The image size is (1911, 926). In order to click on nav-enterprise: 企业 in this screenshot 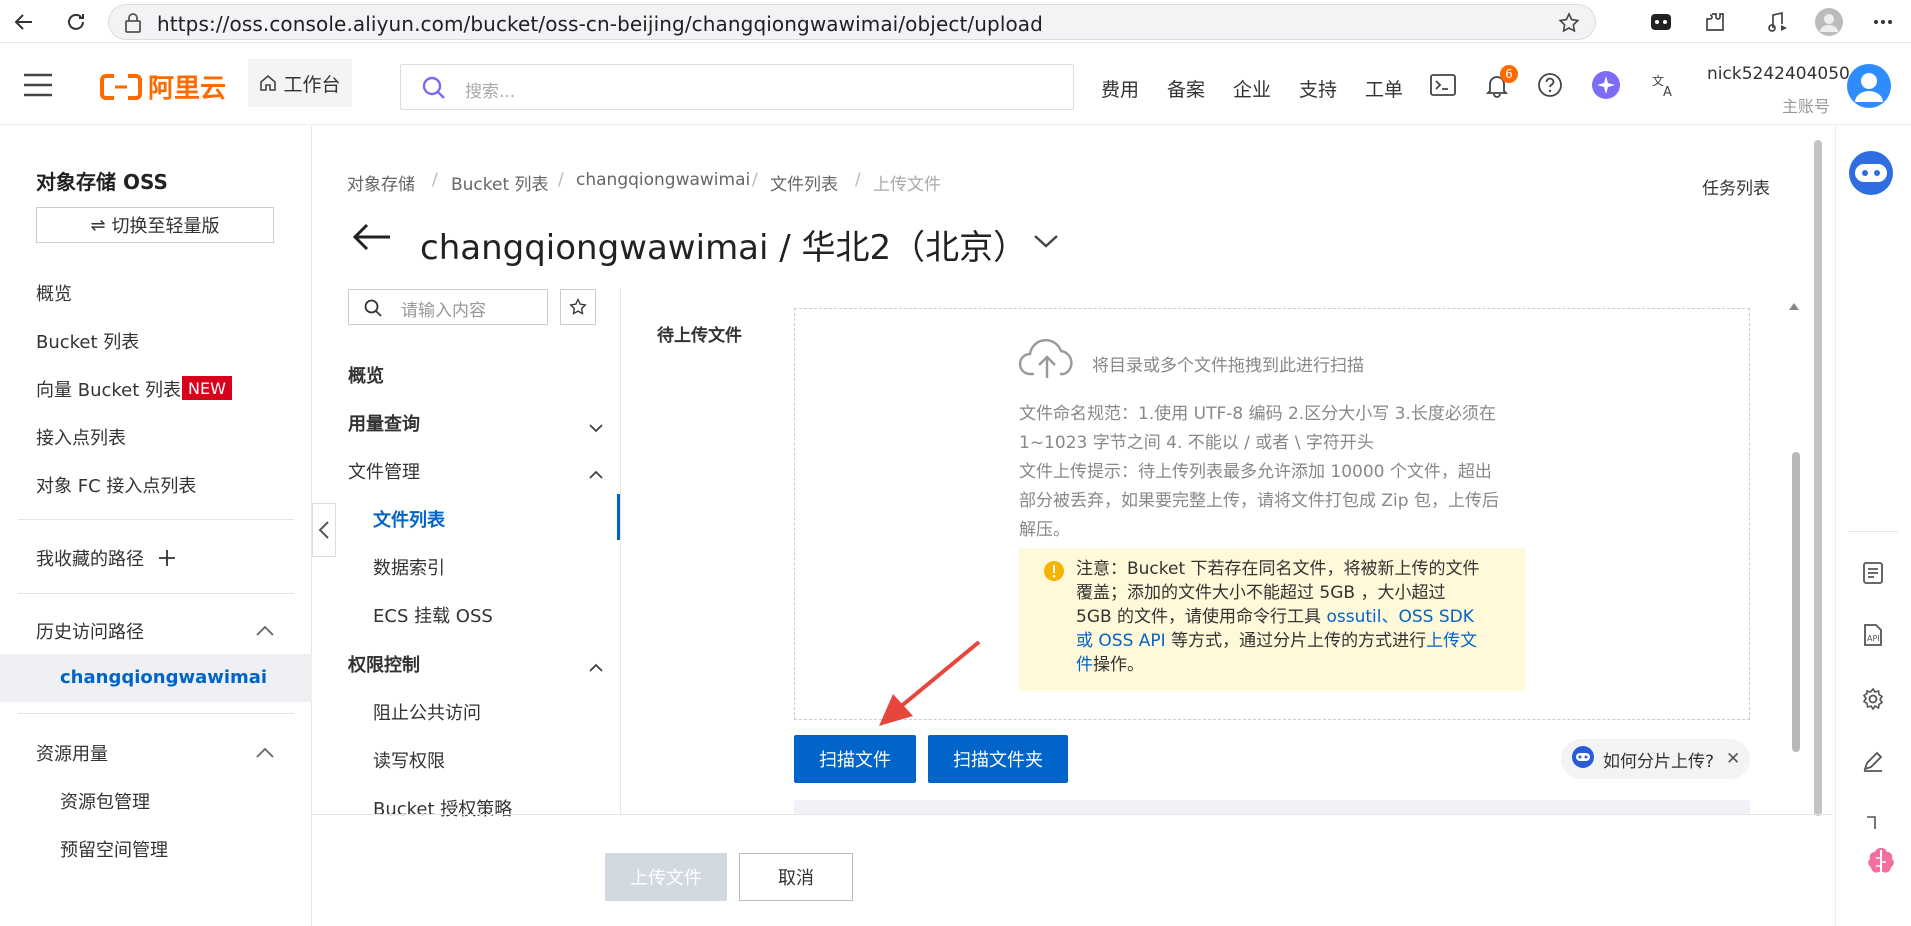, I will do `click(1252, 88)`.